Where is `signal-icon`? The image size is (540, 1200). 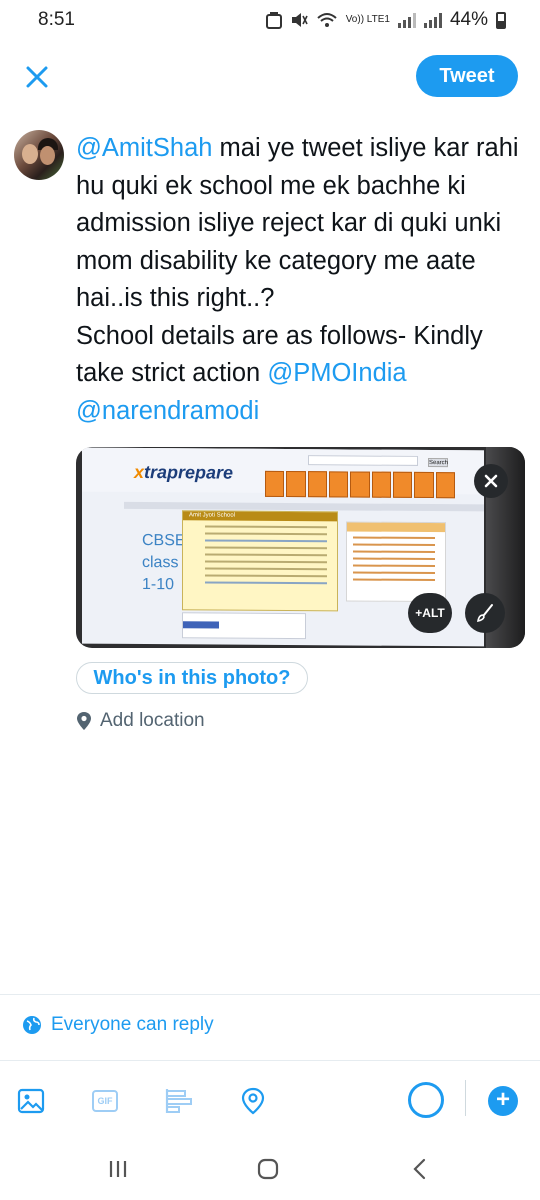 signal-icon is located at coordinates (406, 20).